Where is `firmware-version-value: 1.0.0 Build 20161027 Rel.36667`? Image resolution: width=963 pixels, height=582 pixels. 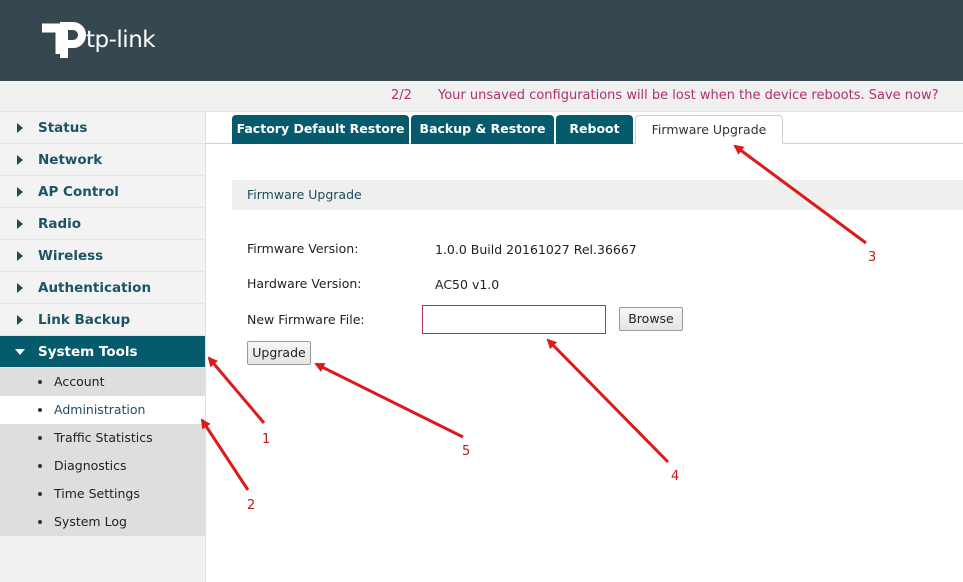 firmware-version-value: 1.0.0 Build 20161027 Rel.36667 is located at coordinates (536, 249).